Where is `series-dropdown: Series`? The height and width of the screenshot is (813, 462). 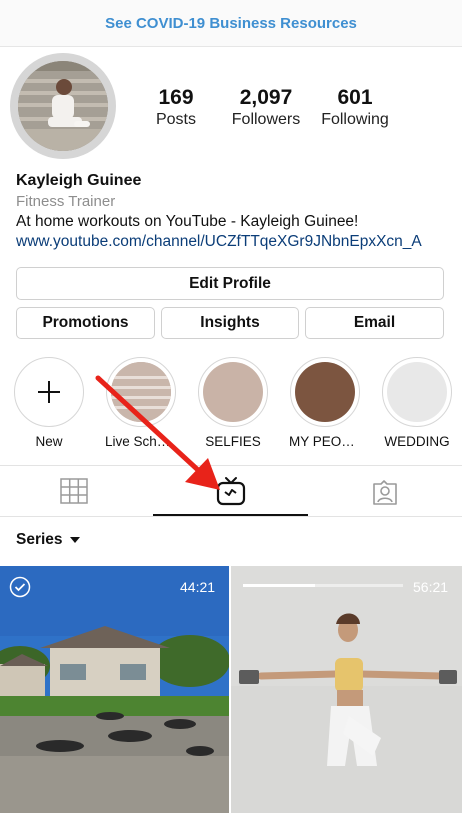 series-dropdown: Series is located at coordinates (48, 540).